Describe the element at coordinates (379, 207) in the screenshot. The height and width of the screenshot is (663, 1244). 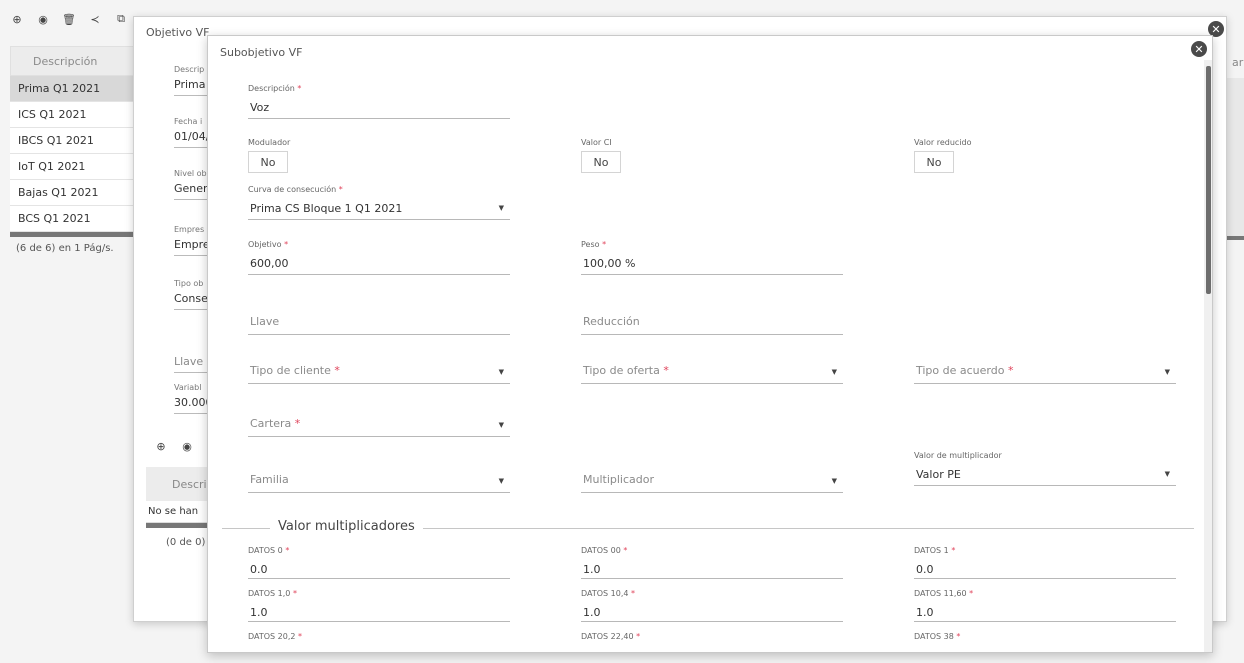
I see `curva-consecucion-select: Prima CS Bloque 1 Q1 2021 ▼` at that location.